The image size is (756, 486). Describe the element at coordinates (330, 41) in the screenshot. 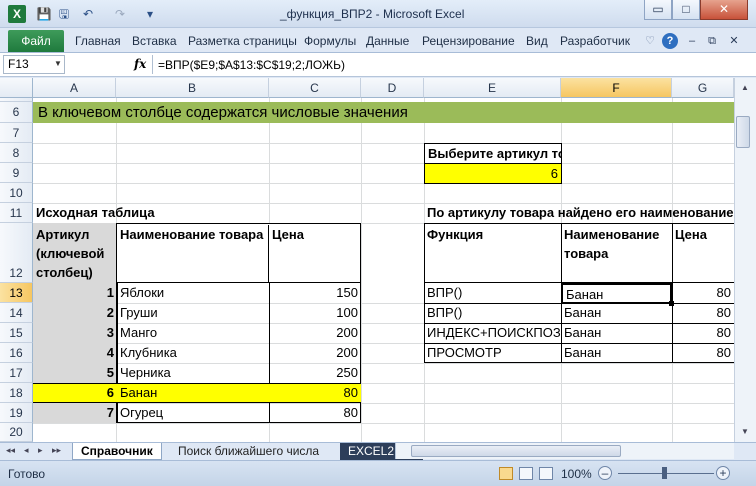

I see `tab-formulas: Формулы` at that location.